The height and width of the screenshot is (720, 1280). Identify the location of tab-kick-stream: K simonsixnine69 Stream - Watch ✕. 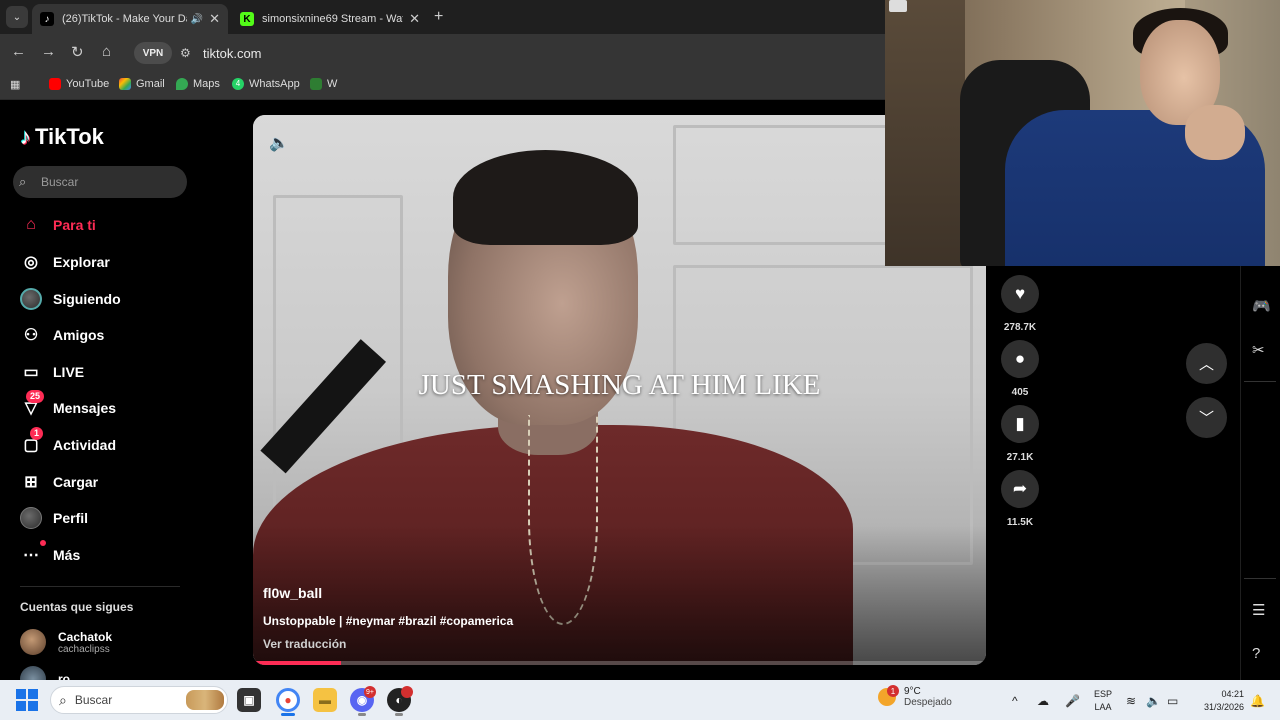
(330, 19).